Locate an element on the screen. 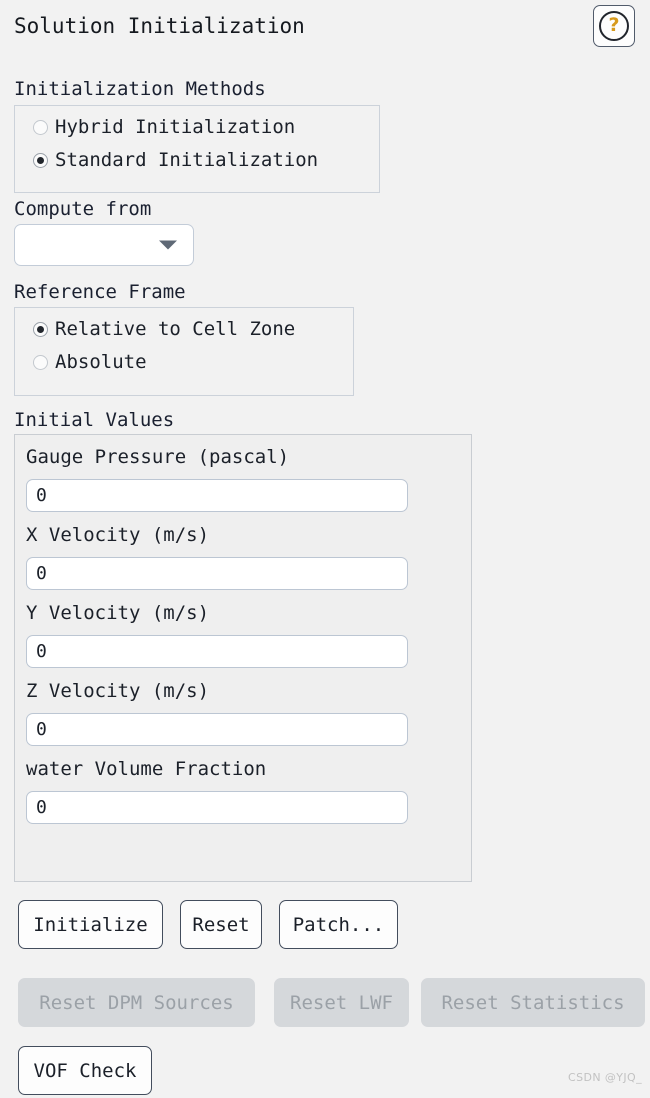  input-water-volume-fraction is located at coordinates (217, 807).